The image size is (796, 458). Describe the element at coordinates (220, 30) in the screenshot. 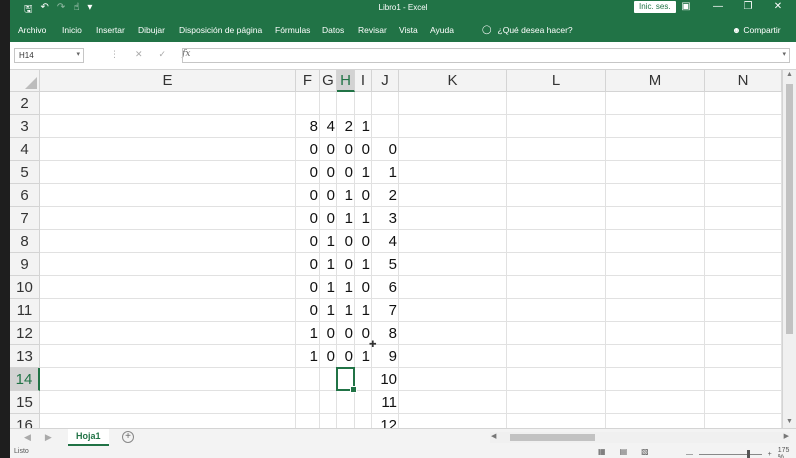

I see `tab-disposicion: Disposición de página` at that location.